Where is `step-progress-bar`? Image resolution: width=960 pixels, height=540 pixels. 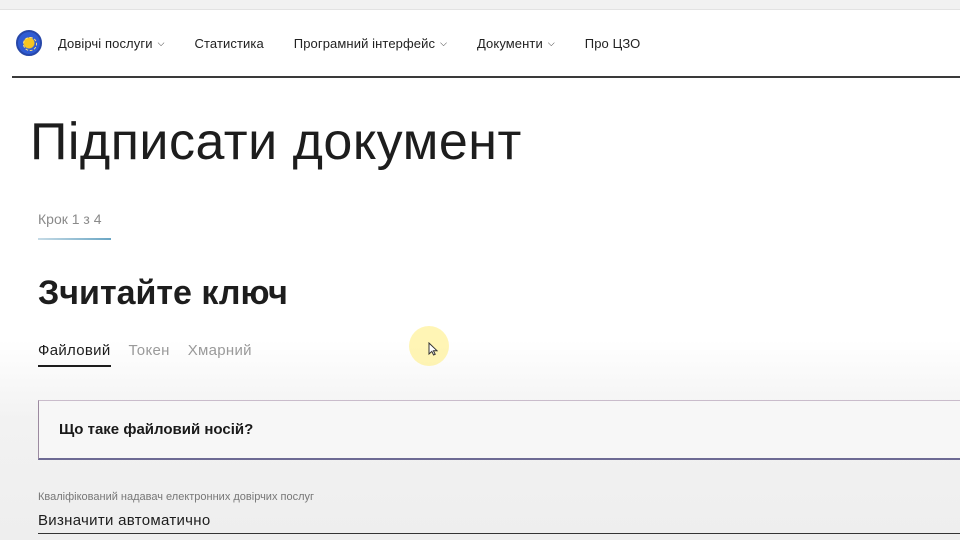
step-progress-bar is located at coordinates (74, 239).